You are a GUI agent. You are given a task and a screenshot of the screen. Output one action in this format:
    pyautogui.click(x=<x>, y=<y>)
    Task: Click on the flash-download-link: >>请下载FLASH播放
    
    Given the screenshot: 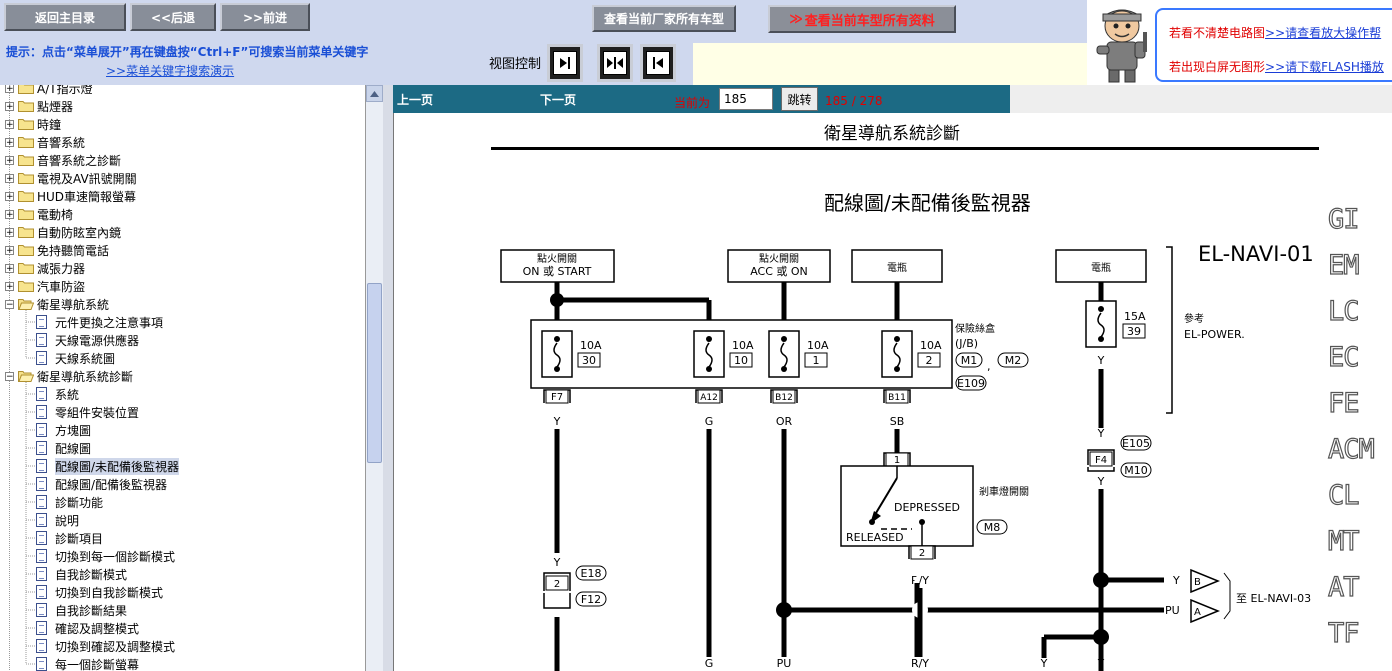 What is the action you would take?
    pyautogui.click(x=1324, y=67)
    